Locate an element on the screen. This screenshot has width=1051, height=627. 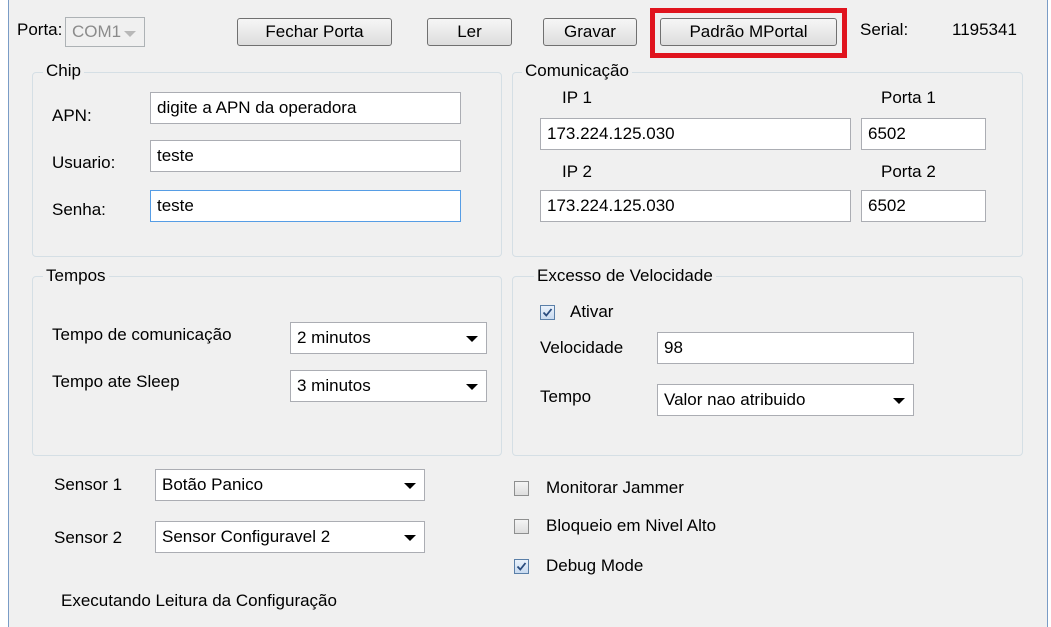
sensor1-select: Botão Panico is located at coordinates (290, 485).